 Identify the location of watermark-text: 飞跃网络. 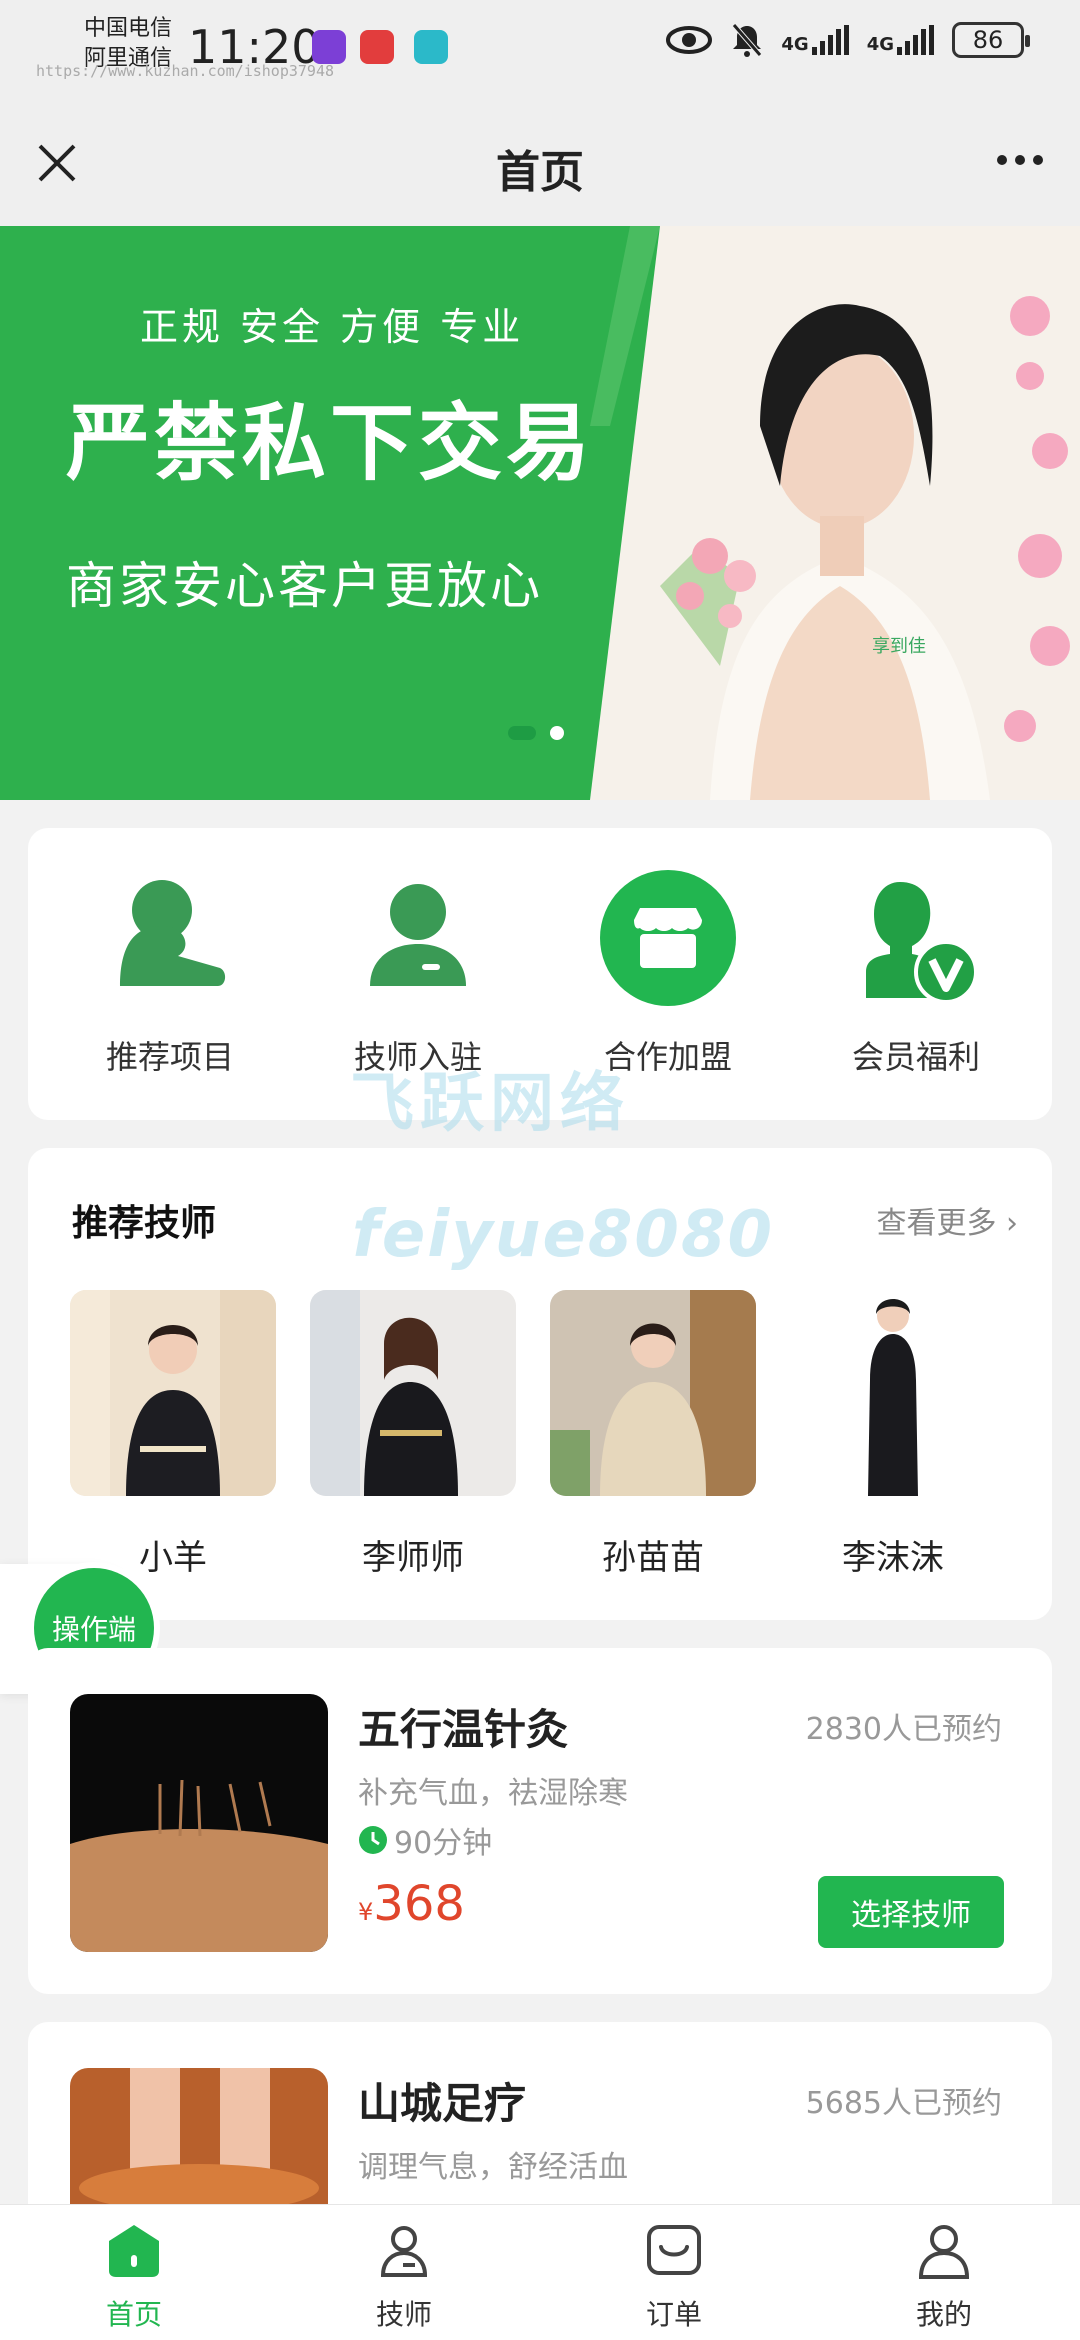
(490, 1104).